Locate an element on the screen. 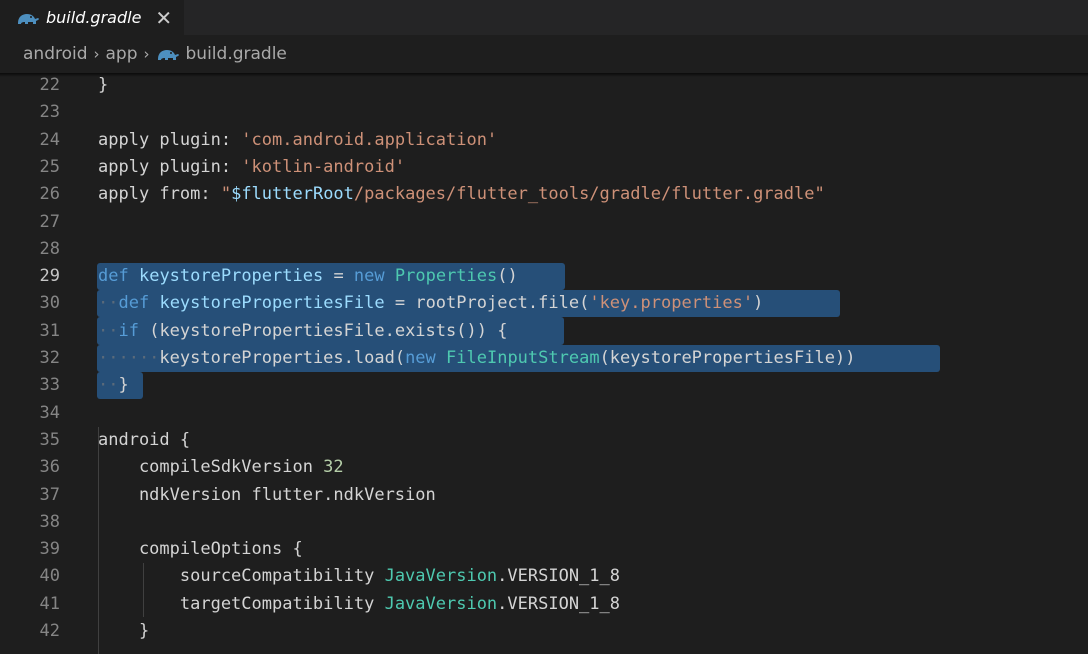 This screenshot has height=654, width=1088. code-token: = rootProject.file( is located at coordinates (487, 303).